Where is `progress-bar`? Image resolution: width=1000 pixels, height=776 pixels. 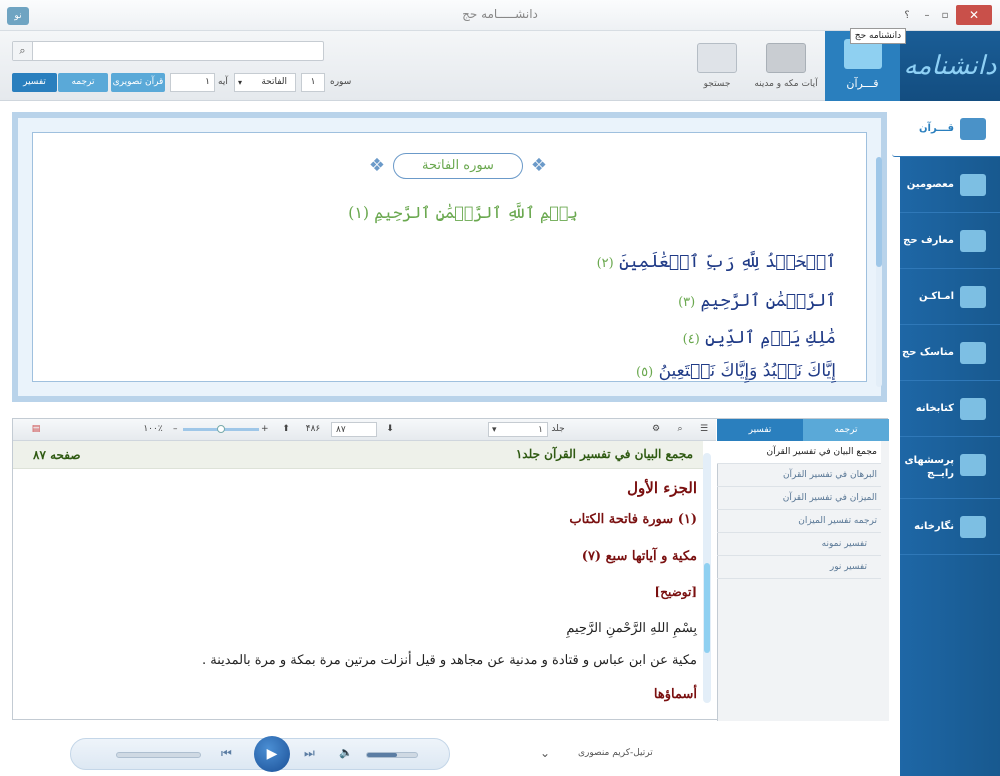 progress-bar is located at coordinates (158, 755).